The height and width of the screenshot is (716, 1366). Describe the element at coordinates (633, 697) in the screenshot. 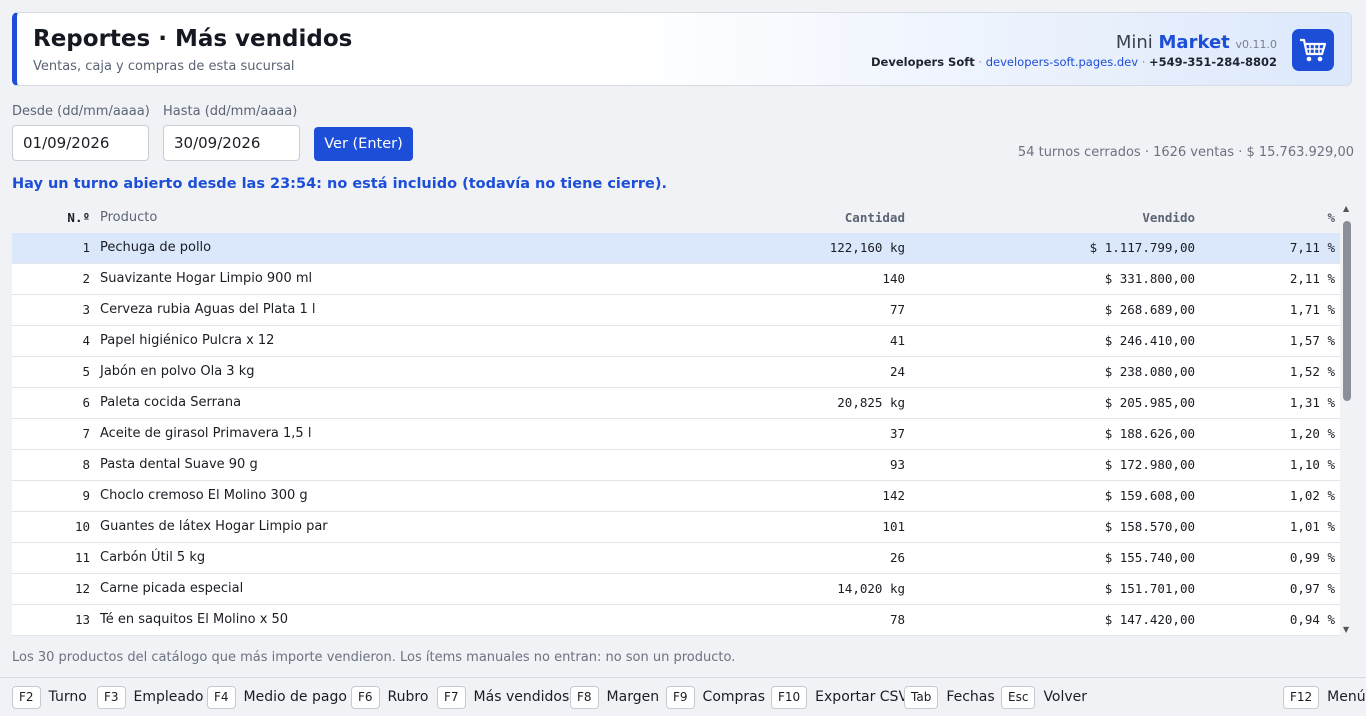

I see `shortcut-label: Margen` at that location.